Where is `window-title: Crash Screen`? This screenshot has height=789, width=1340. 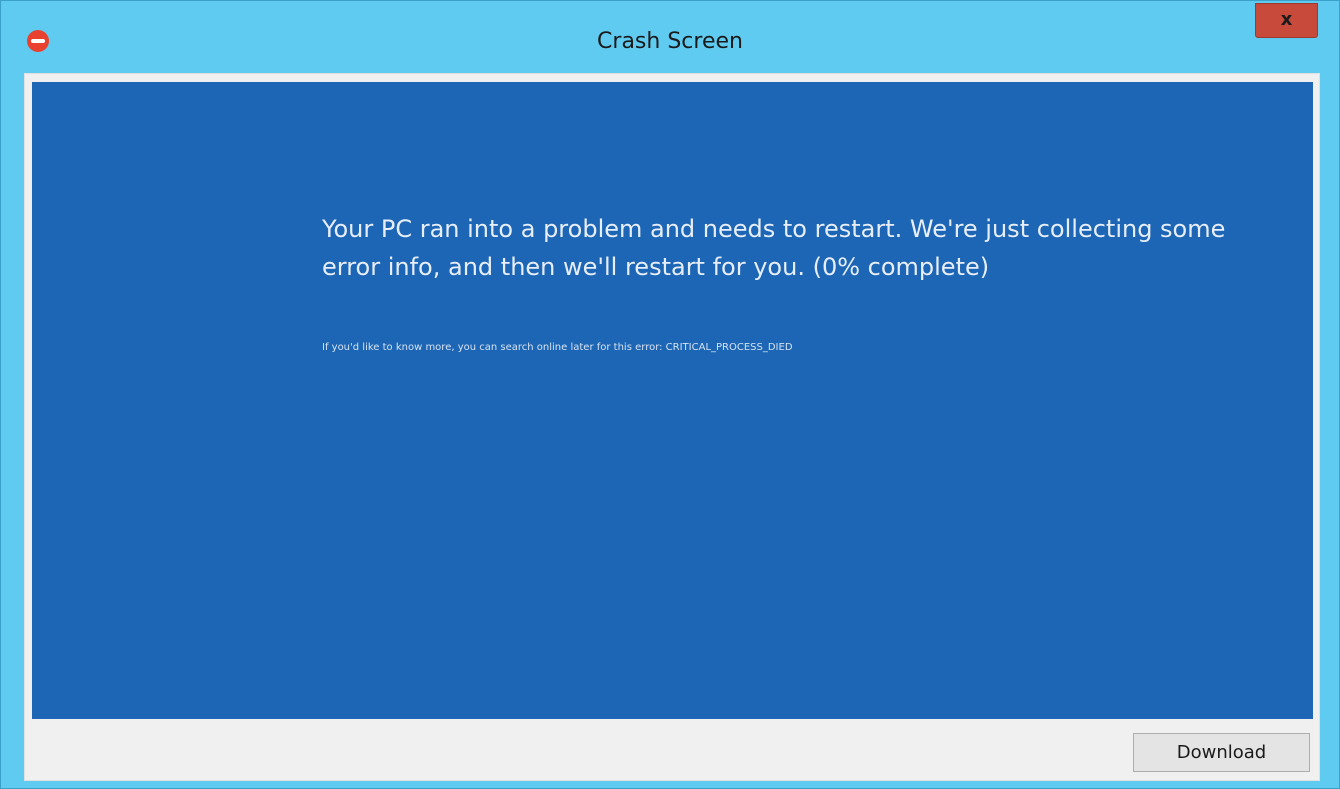
window-title: Crash Screen is located at coordinates (670, 41).